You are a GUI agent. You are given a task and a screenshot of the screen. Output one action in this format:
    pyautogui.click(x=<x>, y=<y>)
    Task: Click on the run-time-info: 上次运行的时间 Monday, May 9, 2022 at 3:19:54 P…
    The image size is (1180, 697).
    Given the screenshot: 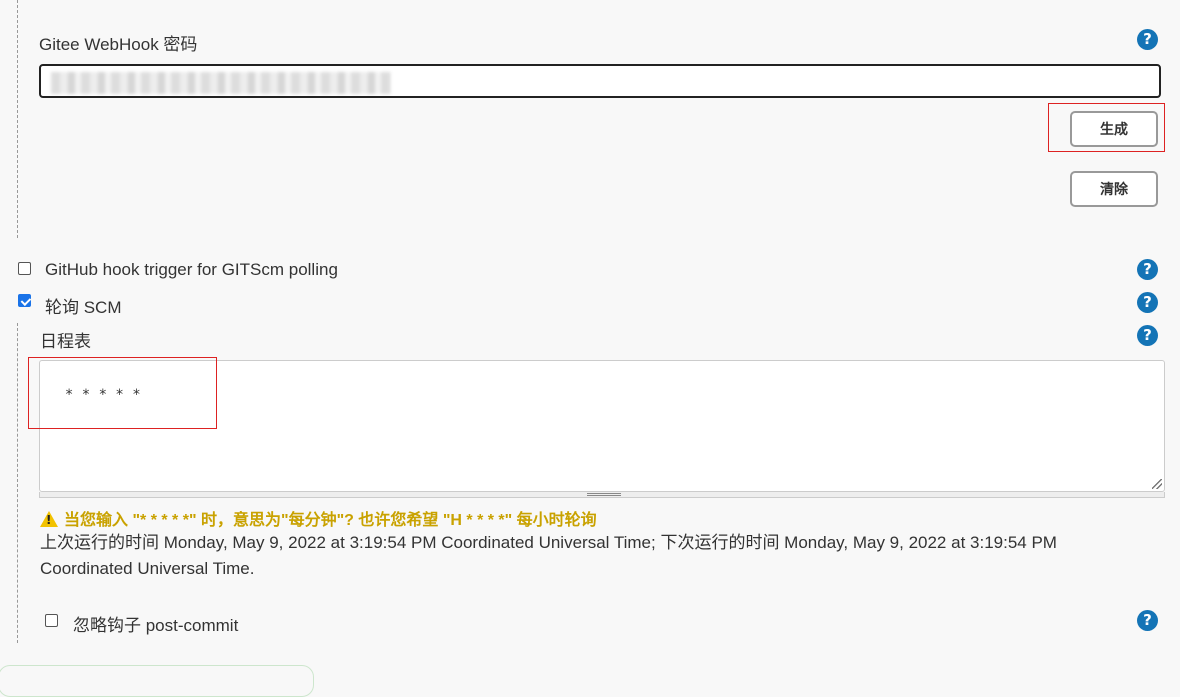 What is the action you would take?
    pyautogui.click(x=548, y=555)
    